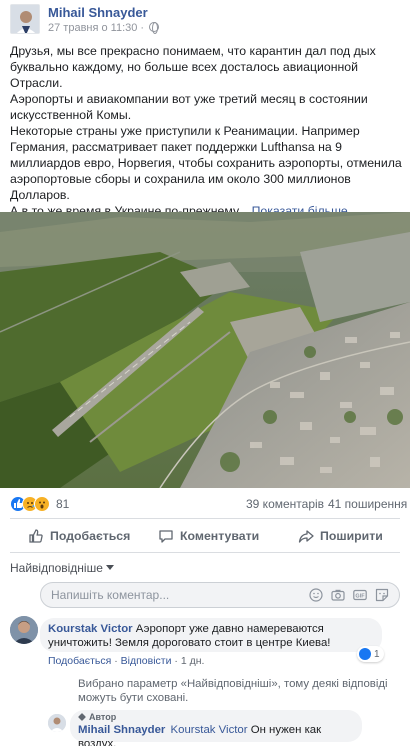 Image resolution: width=410 pixels, height=746 pixels. I want to click on comment-like-count: 1, so click(377, 654).